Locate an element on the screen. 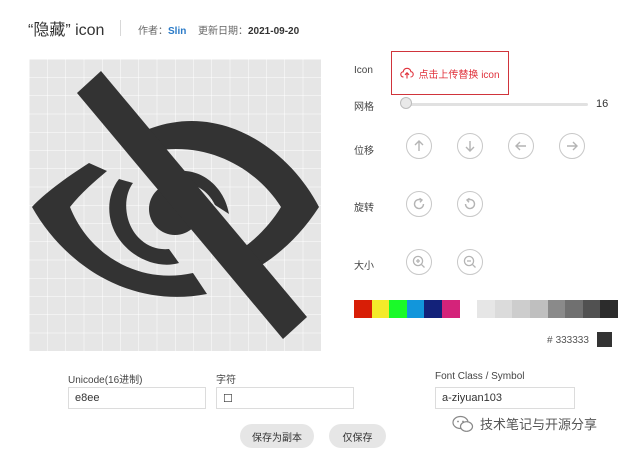 The image size is (640, 452). size-label: 大小 is located at coordinates (364, 266).